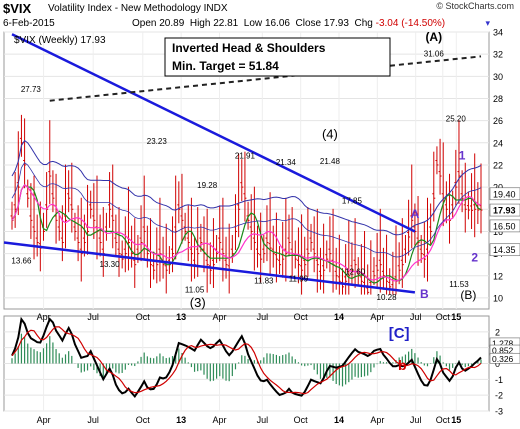 The height and width of the screenshot is (429, 520). What do you see at coordinates (138, 8) in the screenshot?
I see `description: Volatility Index - New Methodology INDX` at bounding box center [138, 8].